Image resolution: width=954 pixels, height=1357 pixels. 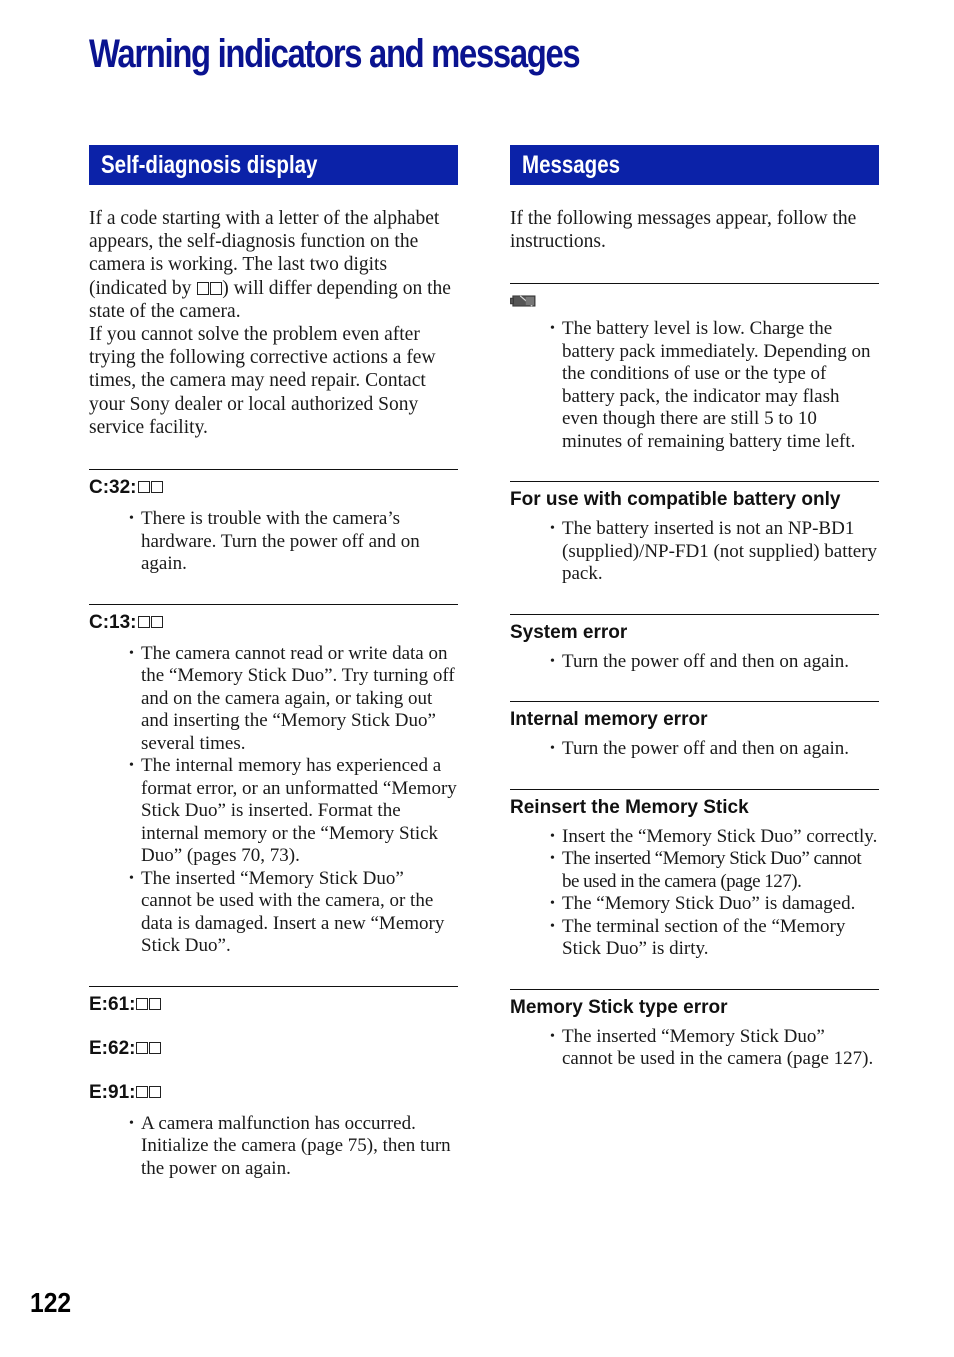 What do you see at coordinates (609, 720) in the screenshot?
I see `message-title: Internal memory error` at bounding box center [609, 720].